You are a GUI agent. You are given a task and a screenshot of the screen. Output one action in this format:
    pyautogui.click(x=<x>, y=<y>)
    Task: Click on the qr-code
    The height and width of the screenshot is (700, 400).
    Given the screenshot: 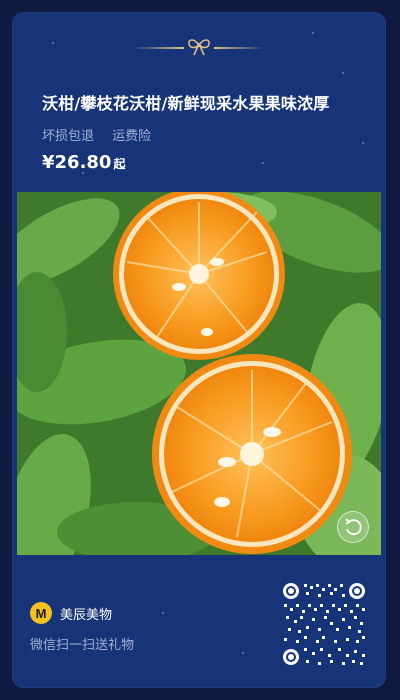 What is the action you would take?
    pyautogui.click(x=324, y=624)
    